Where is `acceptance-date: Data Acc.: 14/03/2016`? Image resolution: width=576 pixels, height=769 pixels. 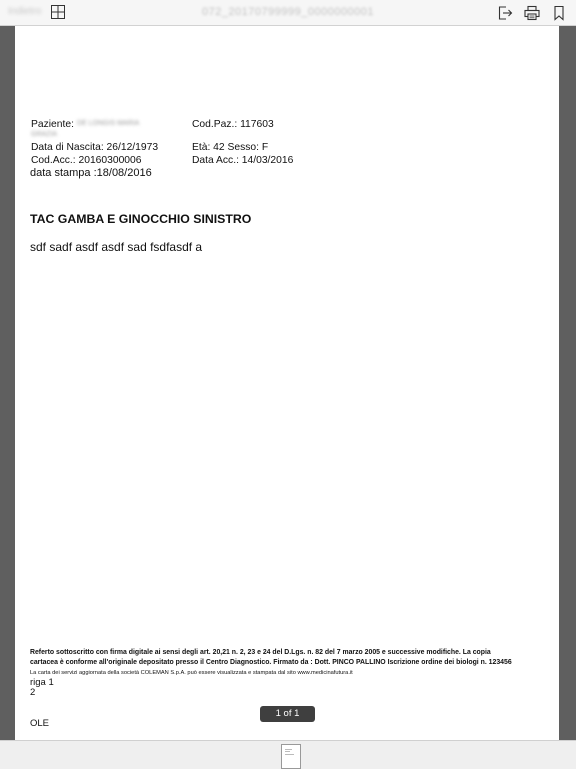 acceptance-date: Data Acc.: 14/03/2016 is located at coordinates (243, 160).